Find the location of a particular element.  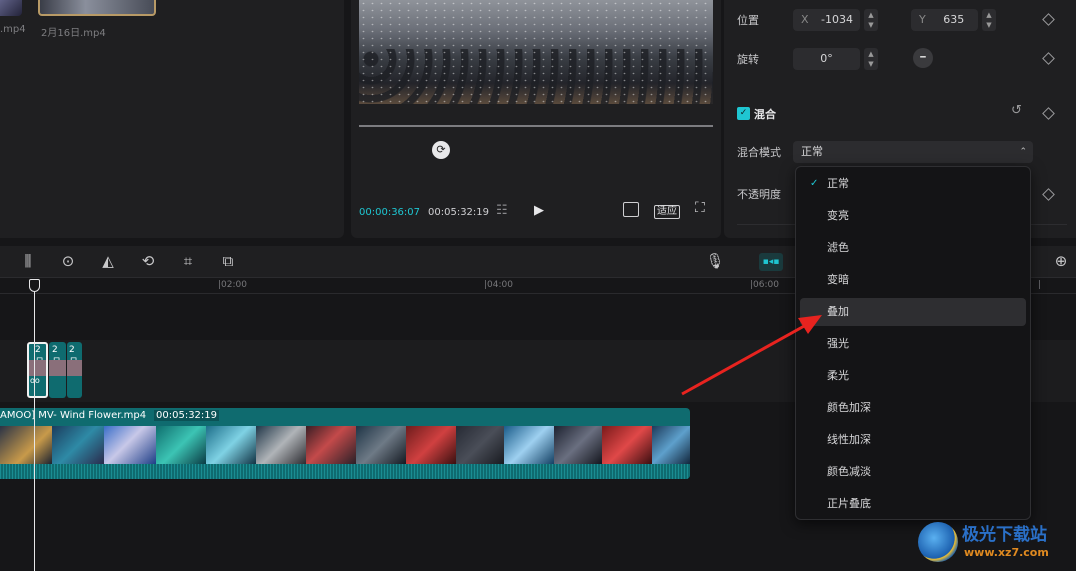

watermark-url: www.xz7.com is located at coordinates (1006, 552).